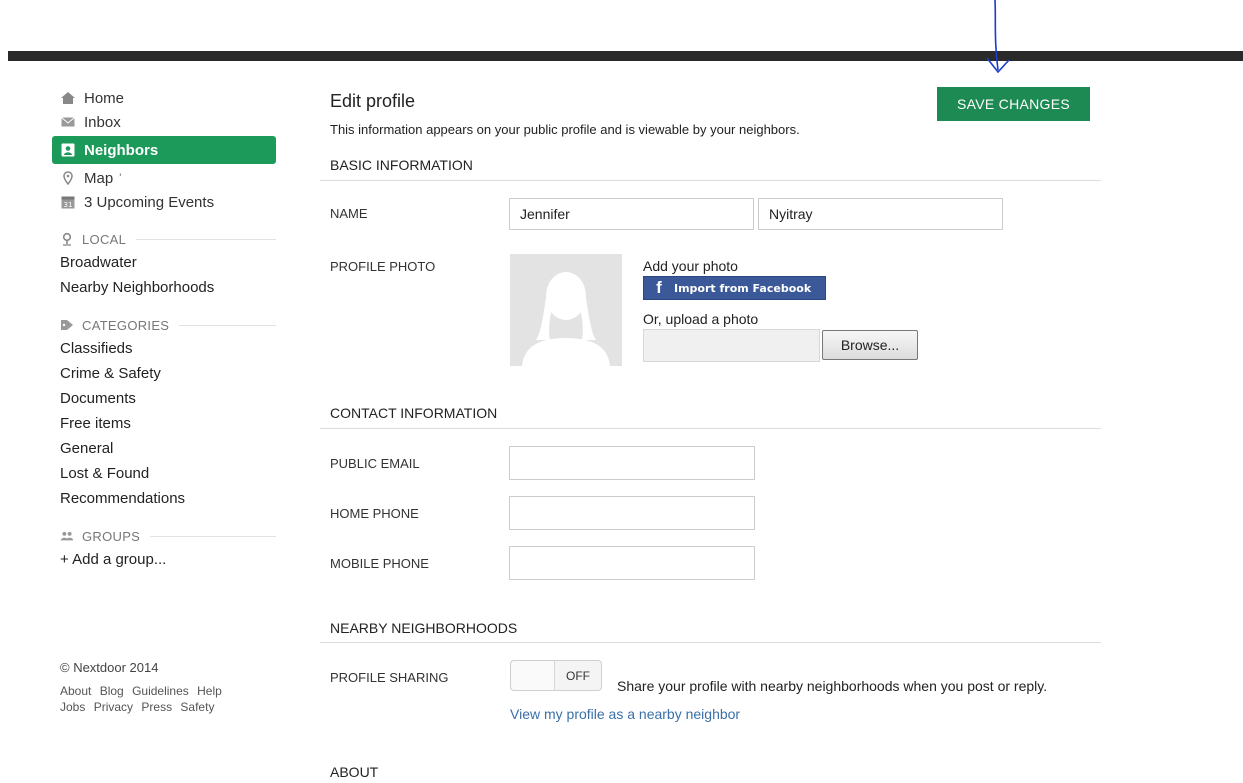 The width and height of the screenshot is (1243, 783). I want to click on tag-icon, so click(67, 325).